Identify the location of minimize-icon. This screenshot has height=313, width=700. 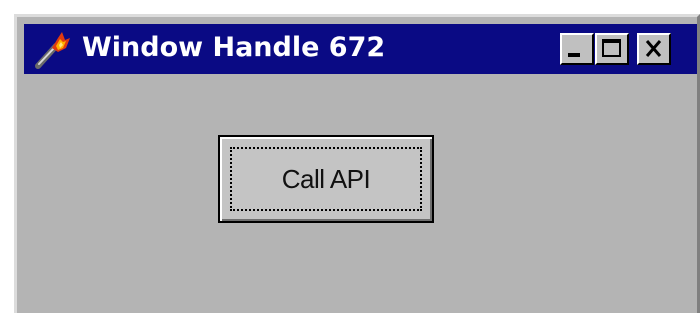
(577, 49).